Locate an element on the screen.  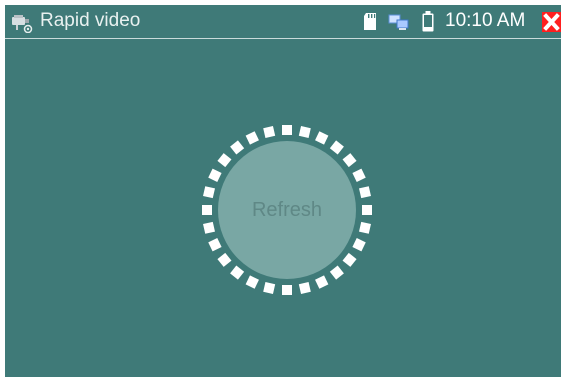
battery-icon is located at coordinates (428, 21).